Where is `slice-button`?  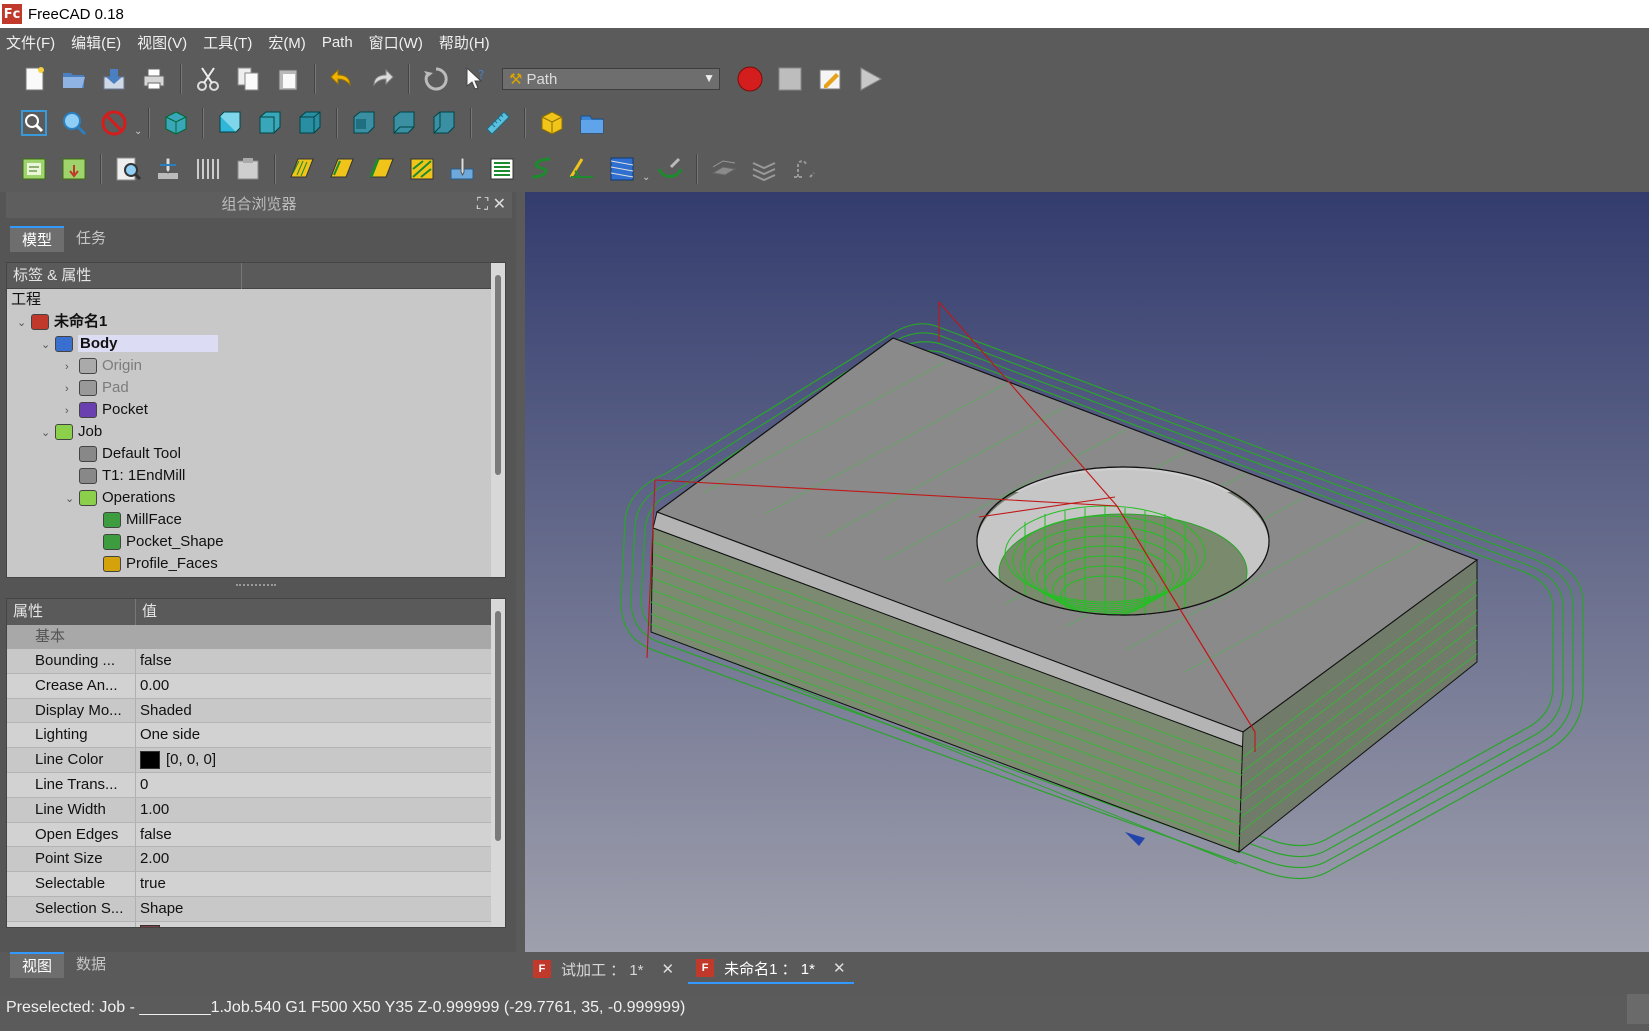 slice-button is located at coordinates (724, 169).